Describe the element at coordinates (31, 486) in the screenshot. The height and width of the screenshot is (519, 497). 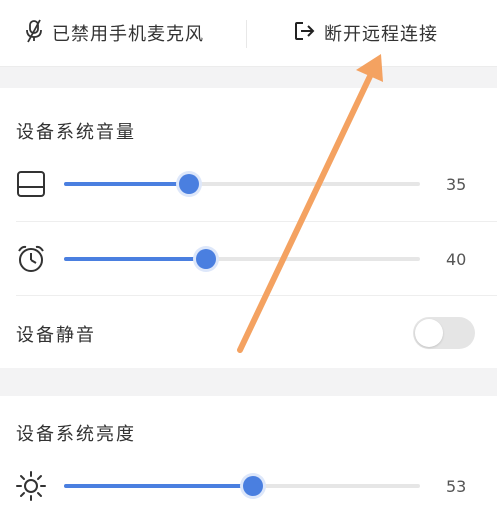
I see `sun-icon` at that location.